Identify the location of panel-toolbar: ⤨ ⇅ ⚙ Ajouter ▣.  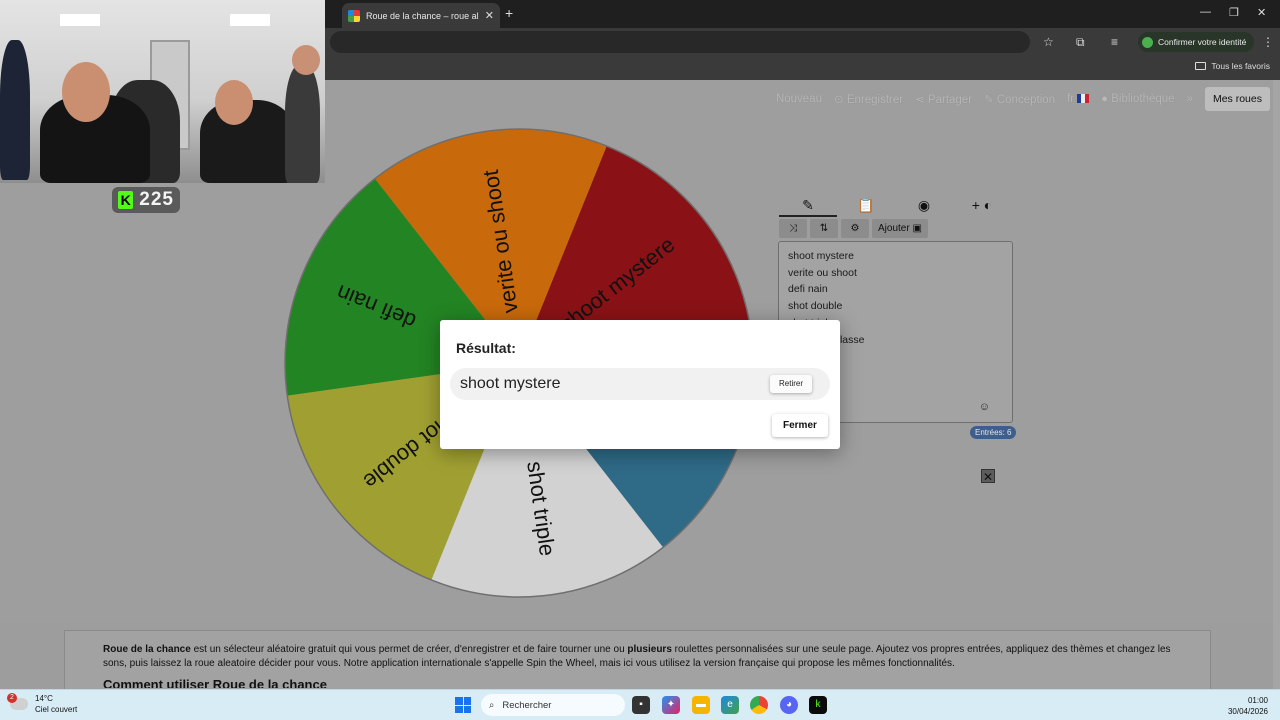
(853, 228).